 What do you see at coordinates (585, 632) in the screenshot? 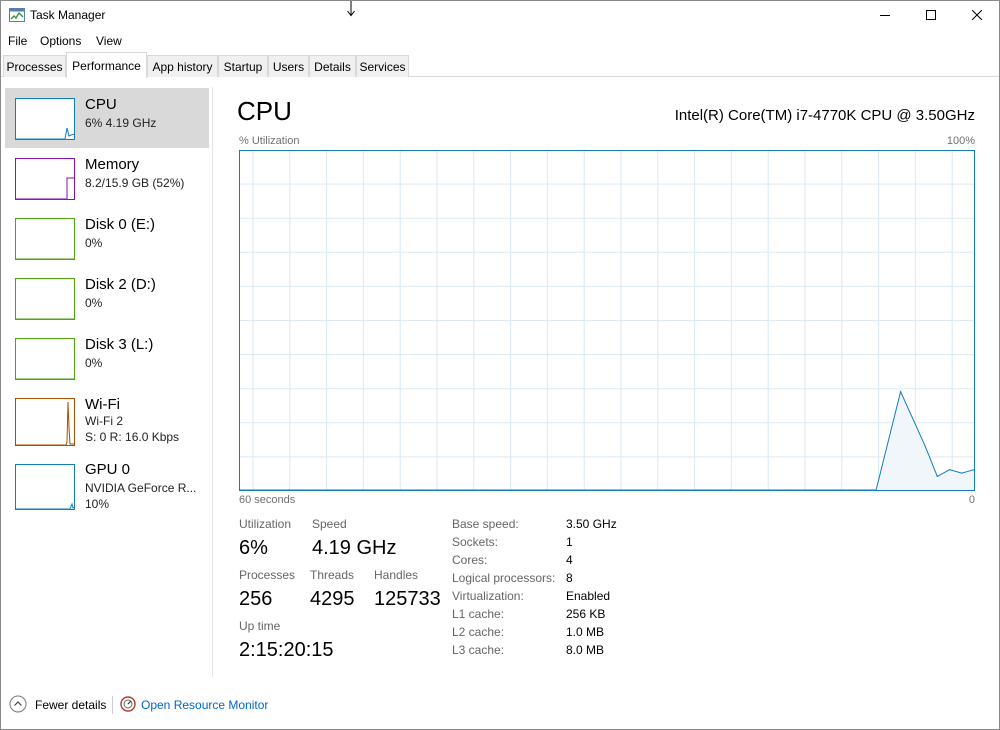
I see `spec-value: 1.0 MB` at bounding box center [585, 632].